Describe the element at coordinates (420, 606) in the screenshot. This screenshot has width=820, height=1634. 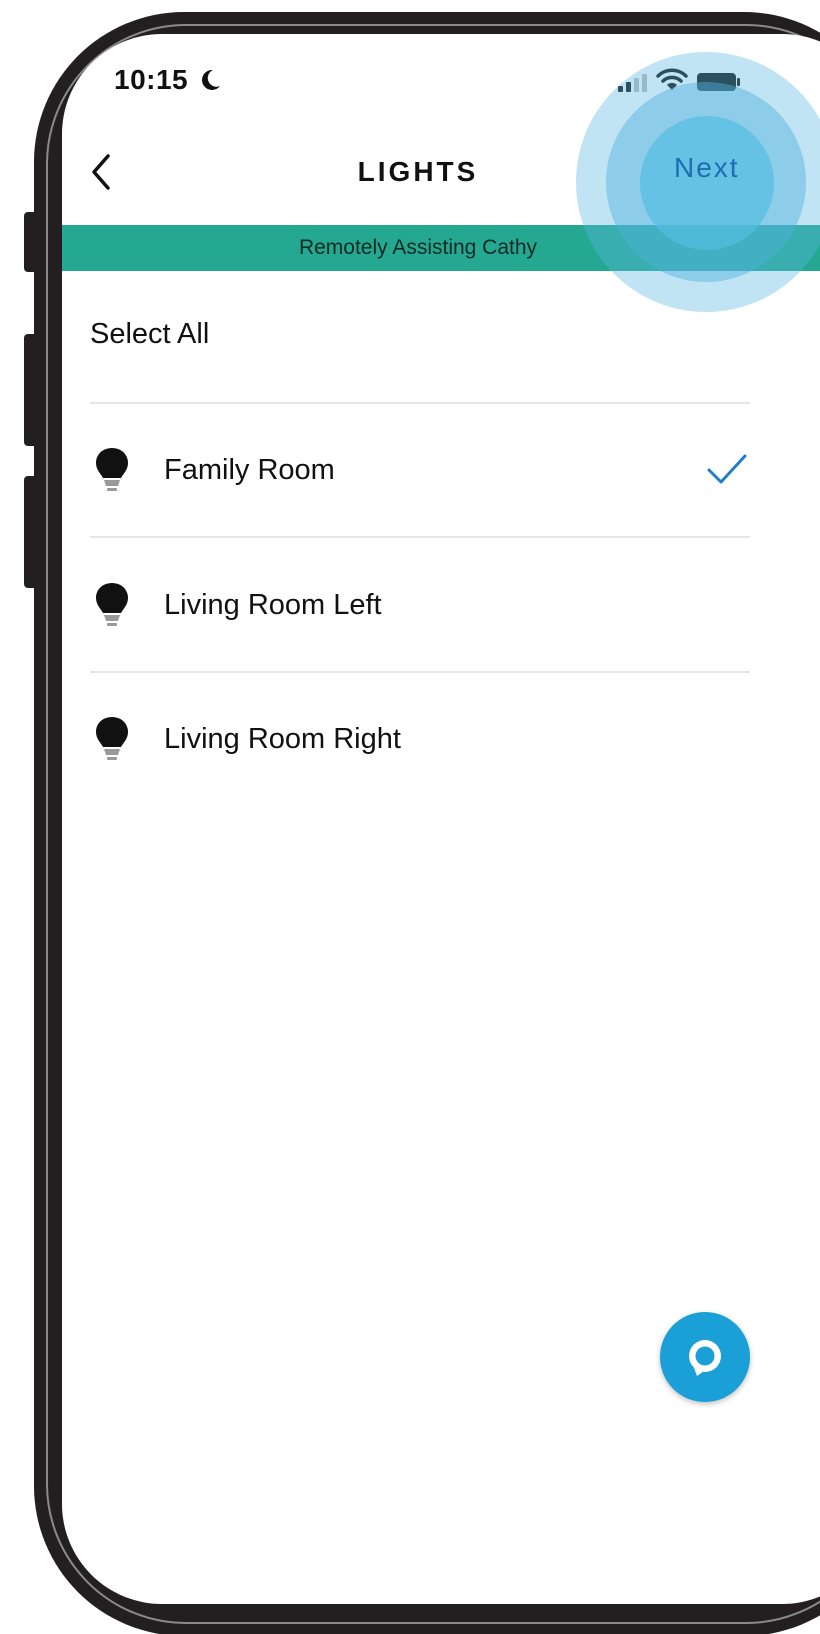
I see `light-row-living-room-left: Living Room Left` at that location.